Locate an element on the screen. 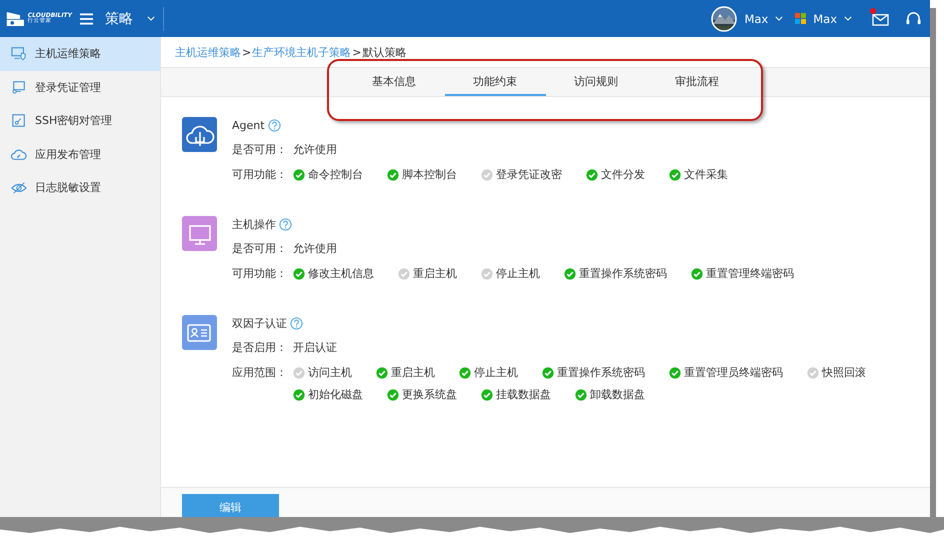 This screenshot has width=944, height=537. tab: 访问规则 is located at coordinates (596, 82).